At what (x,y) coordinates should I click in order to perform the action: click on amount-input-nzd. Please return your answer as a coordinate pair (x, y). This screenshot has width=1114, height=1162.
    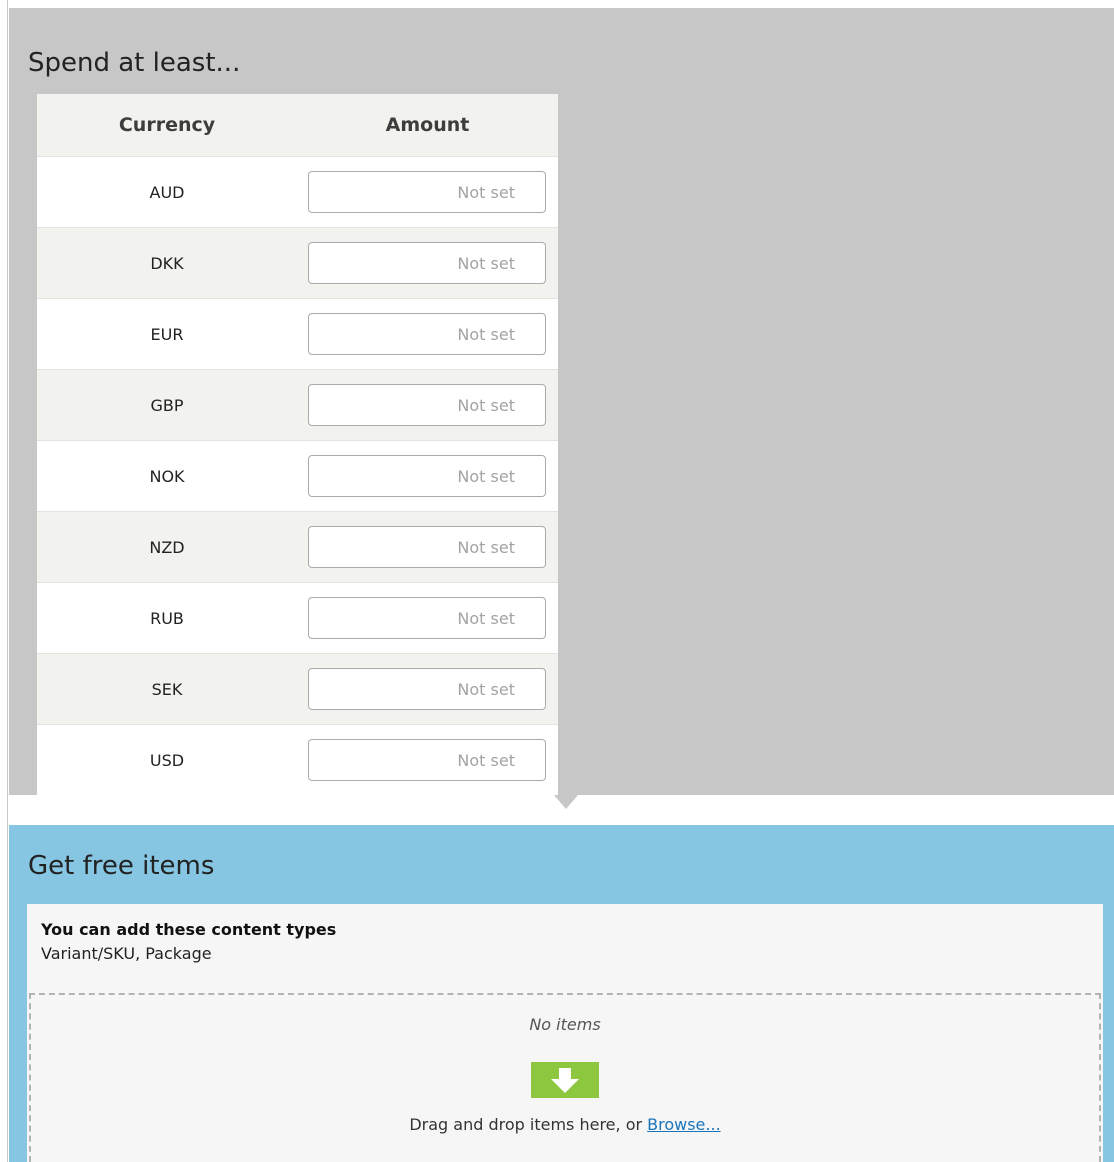
    Looking at the image, I should click on (427, 547).